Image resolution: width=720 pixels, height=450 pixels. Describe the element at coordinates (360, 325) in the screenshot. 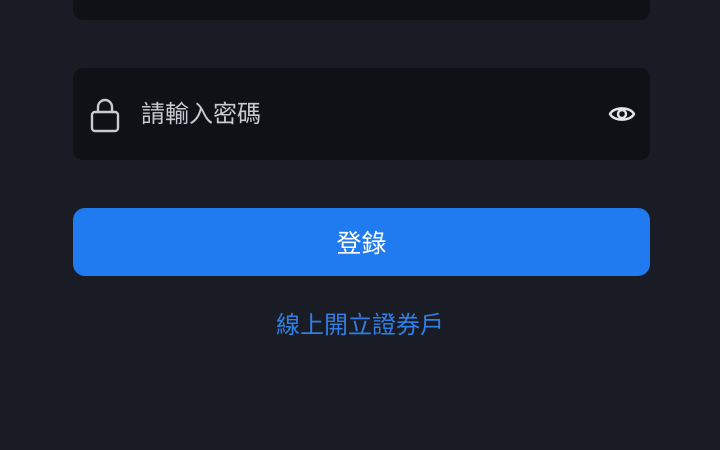

I see `open-account-link: 線上開立證券戶` at that location.